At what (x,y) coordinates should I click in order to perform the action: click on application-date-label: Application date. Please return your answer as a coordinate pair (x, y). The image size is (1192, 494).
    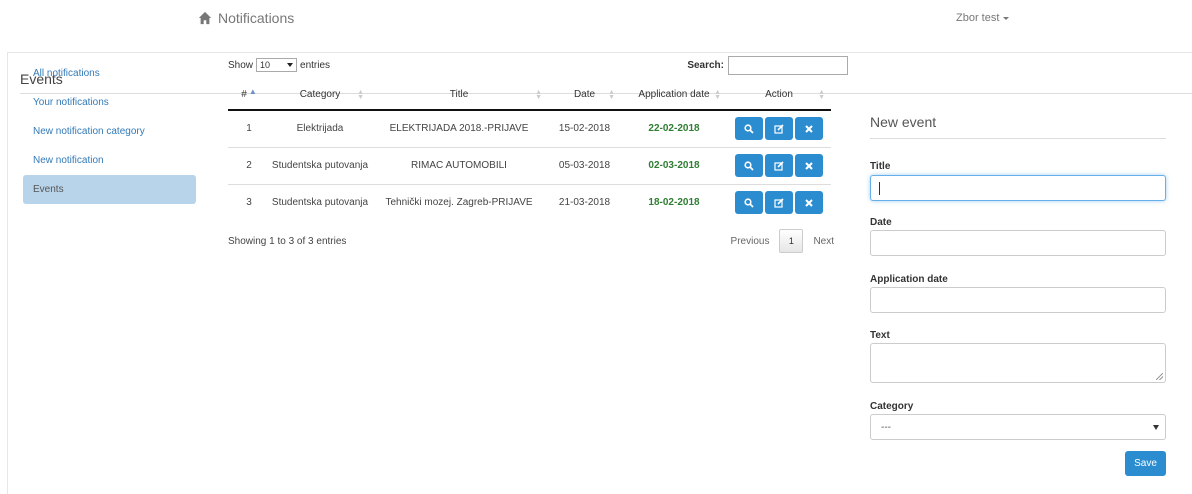
    Looking at the image, I should click on (909, 279).